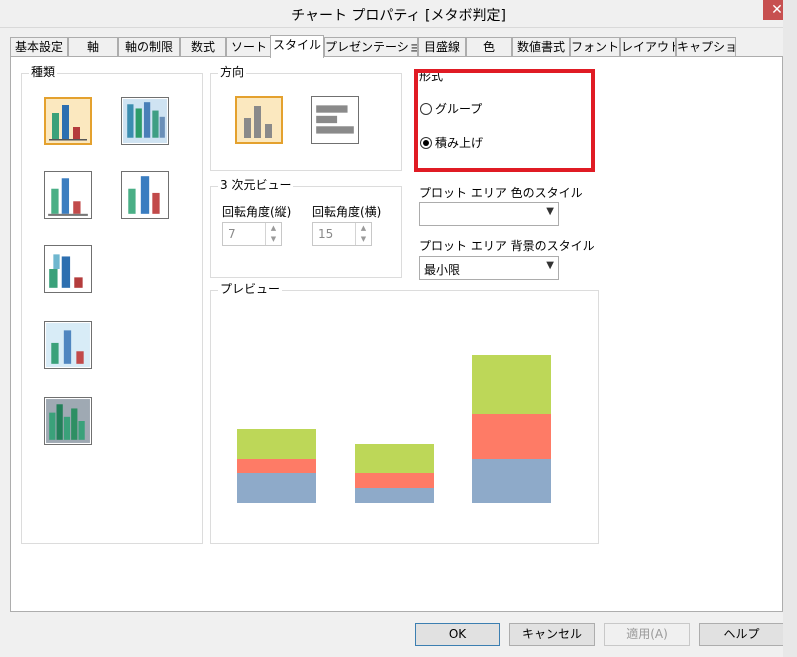 The width and height of the screenshot is (797, 657). I want to click on horizontal-rotation-stepper: ▲ ▼, so click(363, 234).